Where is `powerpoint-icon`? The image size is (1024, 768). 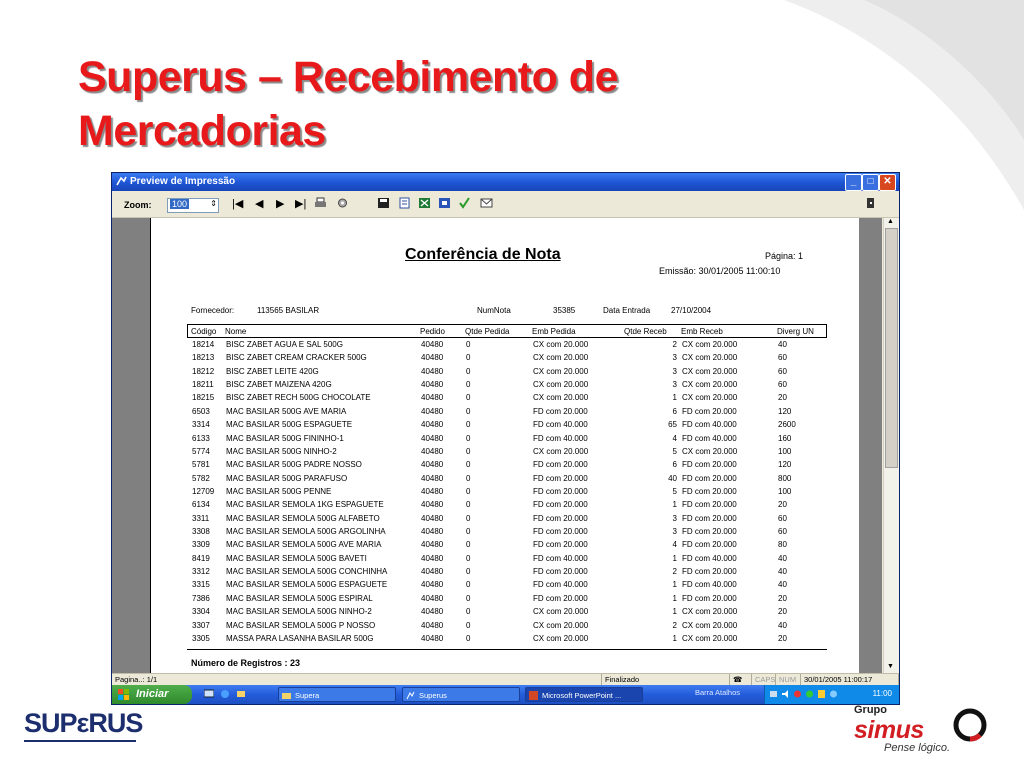 powerpoint-icon is located at coordinates (533, 695).